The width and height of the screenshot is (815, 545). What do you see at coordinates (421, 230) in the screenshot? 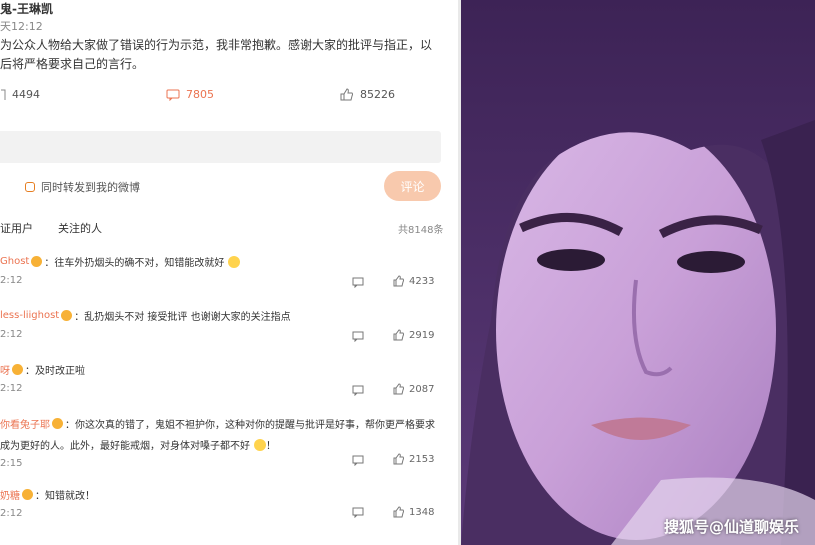
I see `comment-total: 共8148条` at bounding box center [421, 230].